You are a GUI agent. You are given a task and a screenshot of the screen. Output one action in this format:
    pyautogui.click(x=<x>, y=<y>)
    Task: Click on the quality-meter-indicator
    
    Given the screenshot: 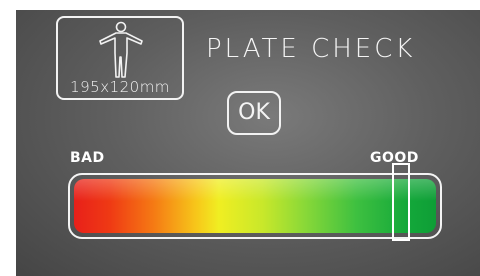 What is the action you would take?
    pyautogui.click(x=401, y=202)
    